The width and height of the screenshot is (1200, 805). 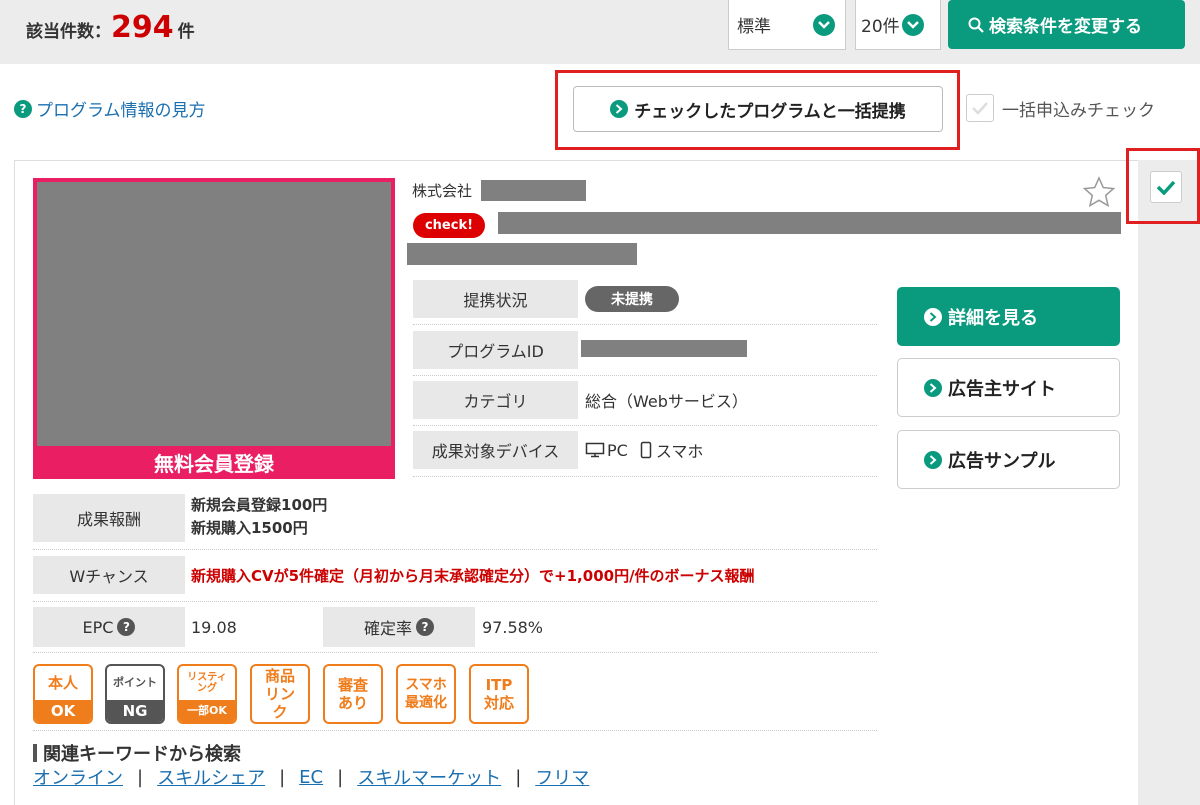 What do you see at coordinates (63, 694) in the screenshot?
I see `tag-self-purchase: 本人 OK` at bounding box center [63, 694].